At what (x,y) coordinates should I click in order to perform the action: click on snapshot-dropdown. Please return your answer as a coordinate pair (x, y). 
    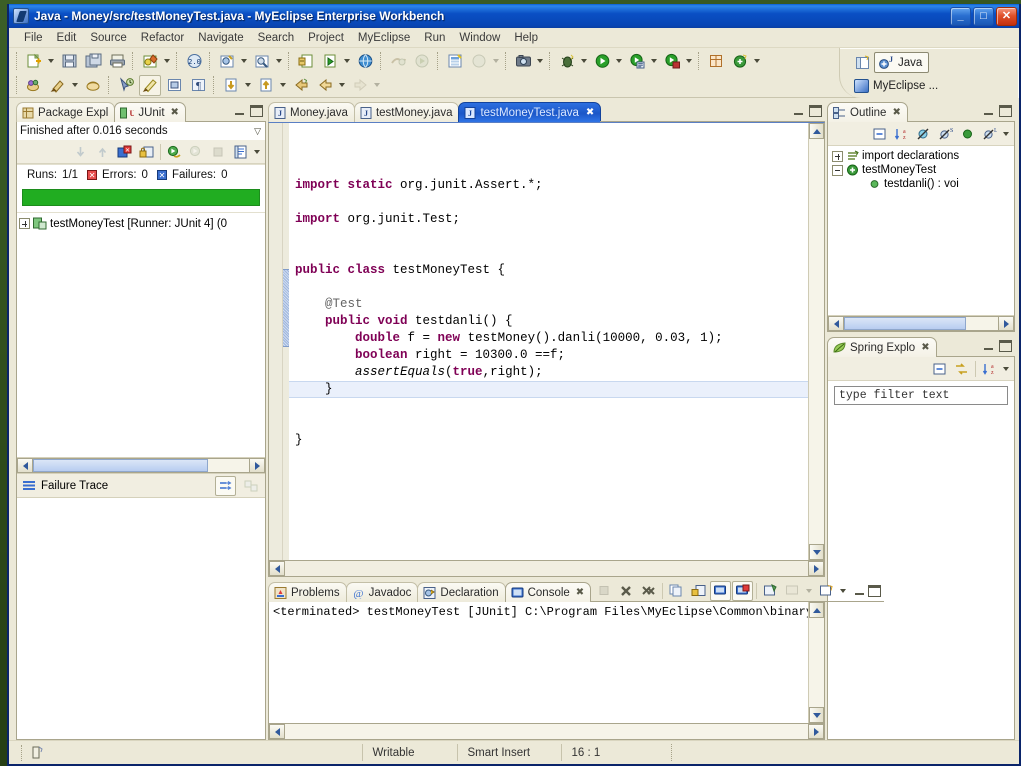
    Looking at the image, I should click on (540, 61).